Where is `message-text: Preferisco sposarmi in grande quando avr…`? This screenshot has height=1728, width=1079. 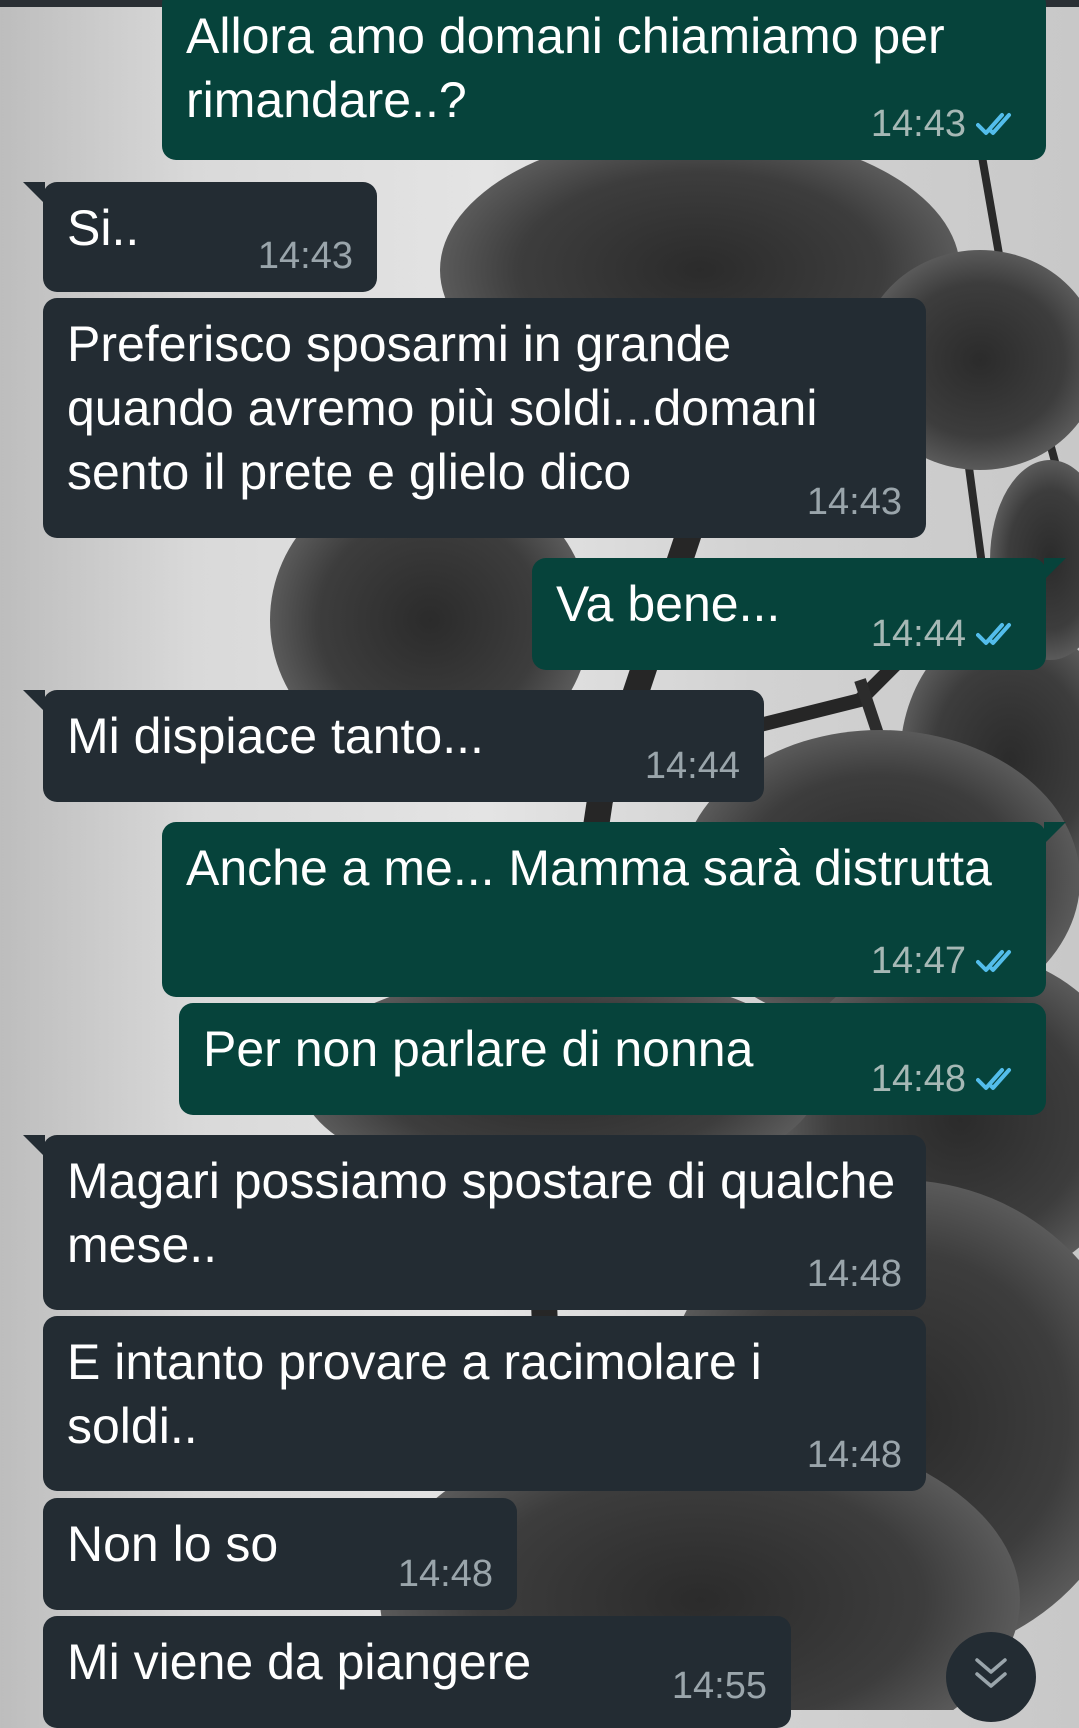
message-text: Preferisco sposarmi in grande quando avr… is located at coordinates (449, 408).